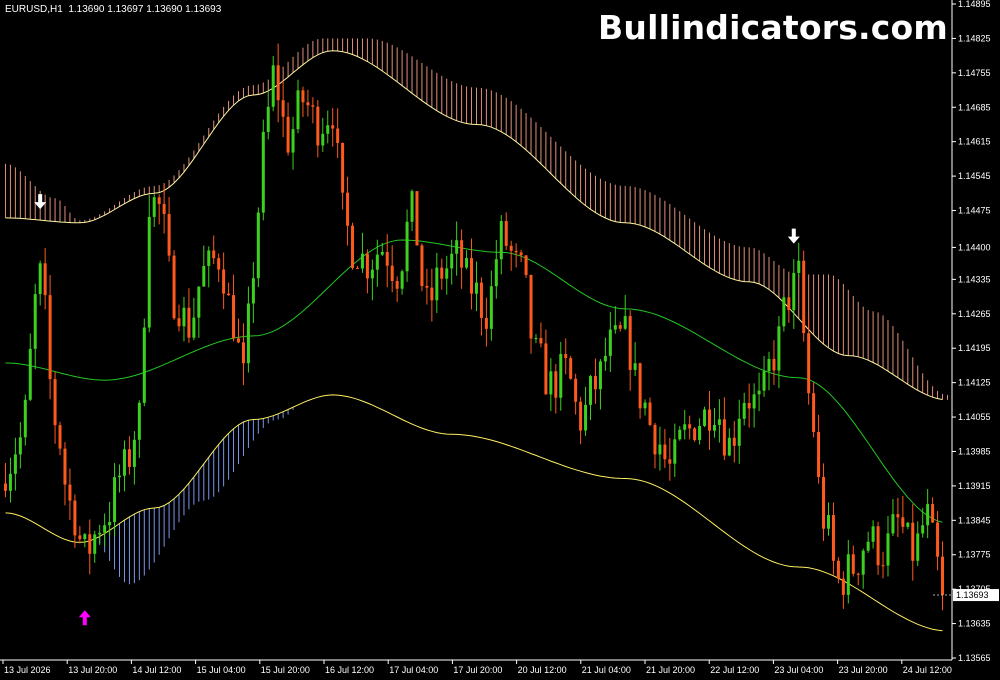  What do you see at coordinates (974, 417) in the screenshot?
I see `price-tick-label: 1.14055` at bounding box center [974, 417].